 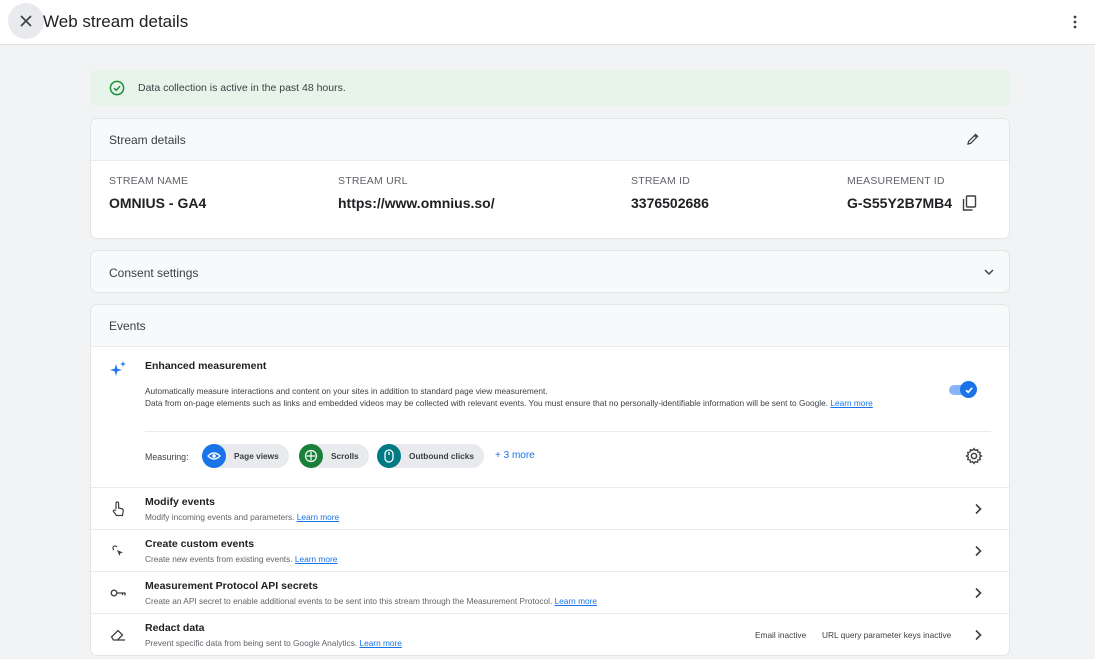 I want to click on page-title: Web stream details, so click(x=116, y=21).